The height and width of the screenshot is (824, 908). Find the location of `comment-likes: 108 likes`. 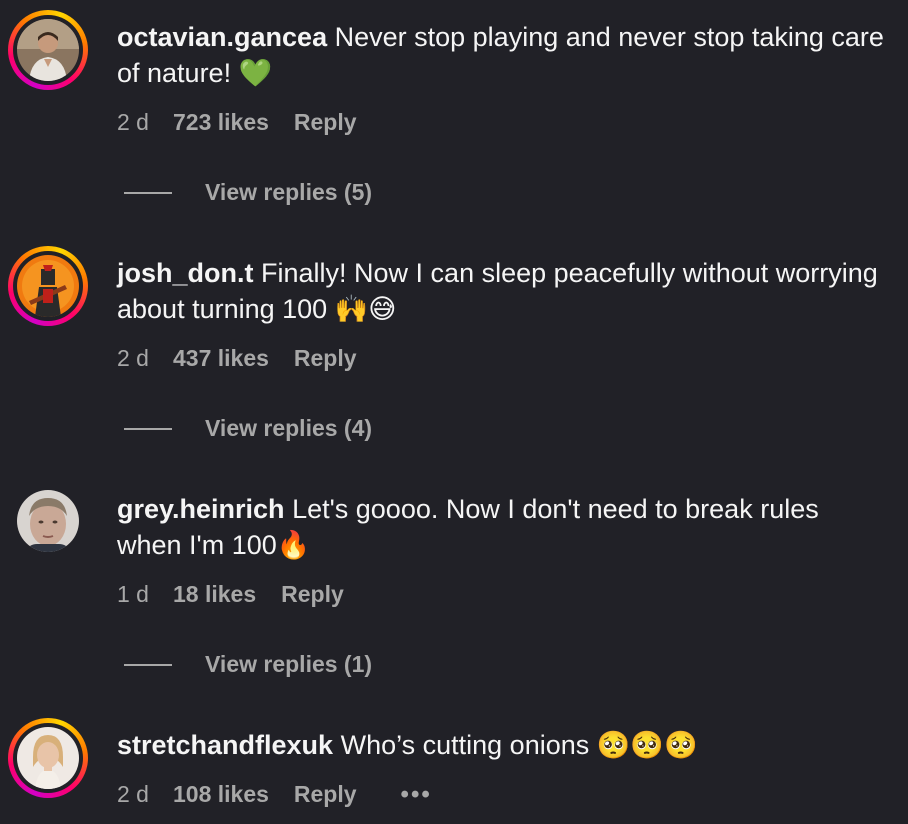

comment-likes: 108 likes is located at coordinates (221, 794).